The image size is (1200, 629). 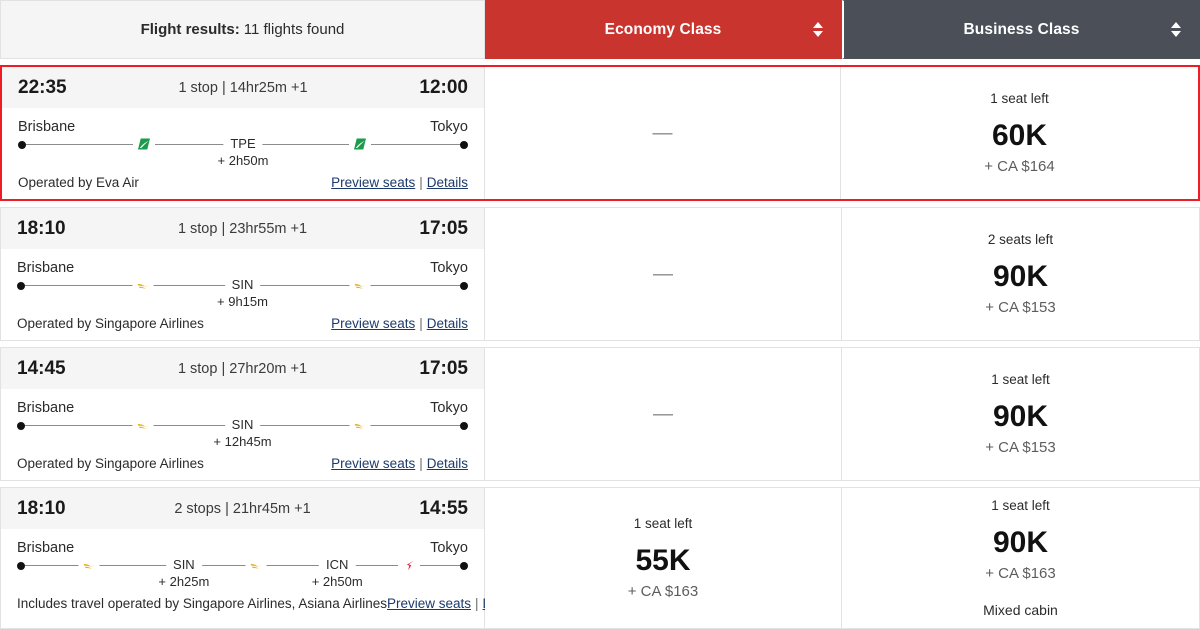 I want to click on flight-results-label: Flight results:, so click(x=190, y=29).